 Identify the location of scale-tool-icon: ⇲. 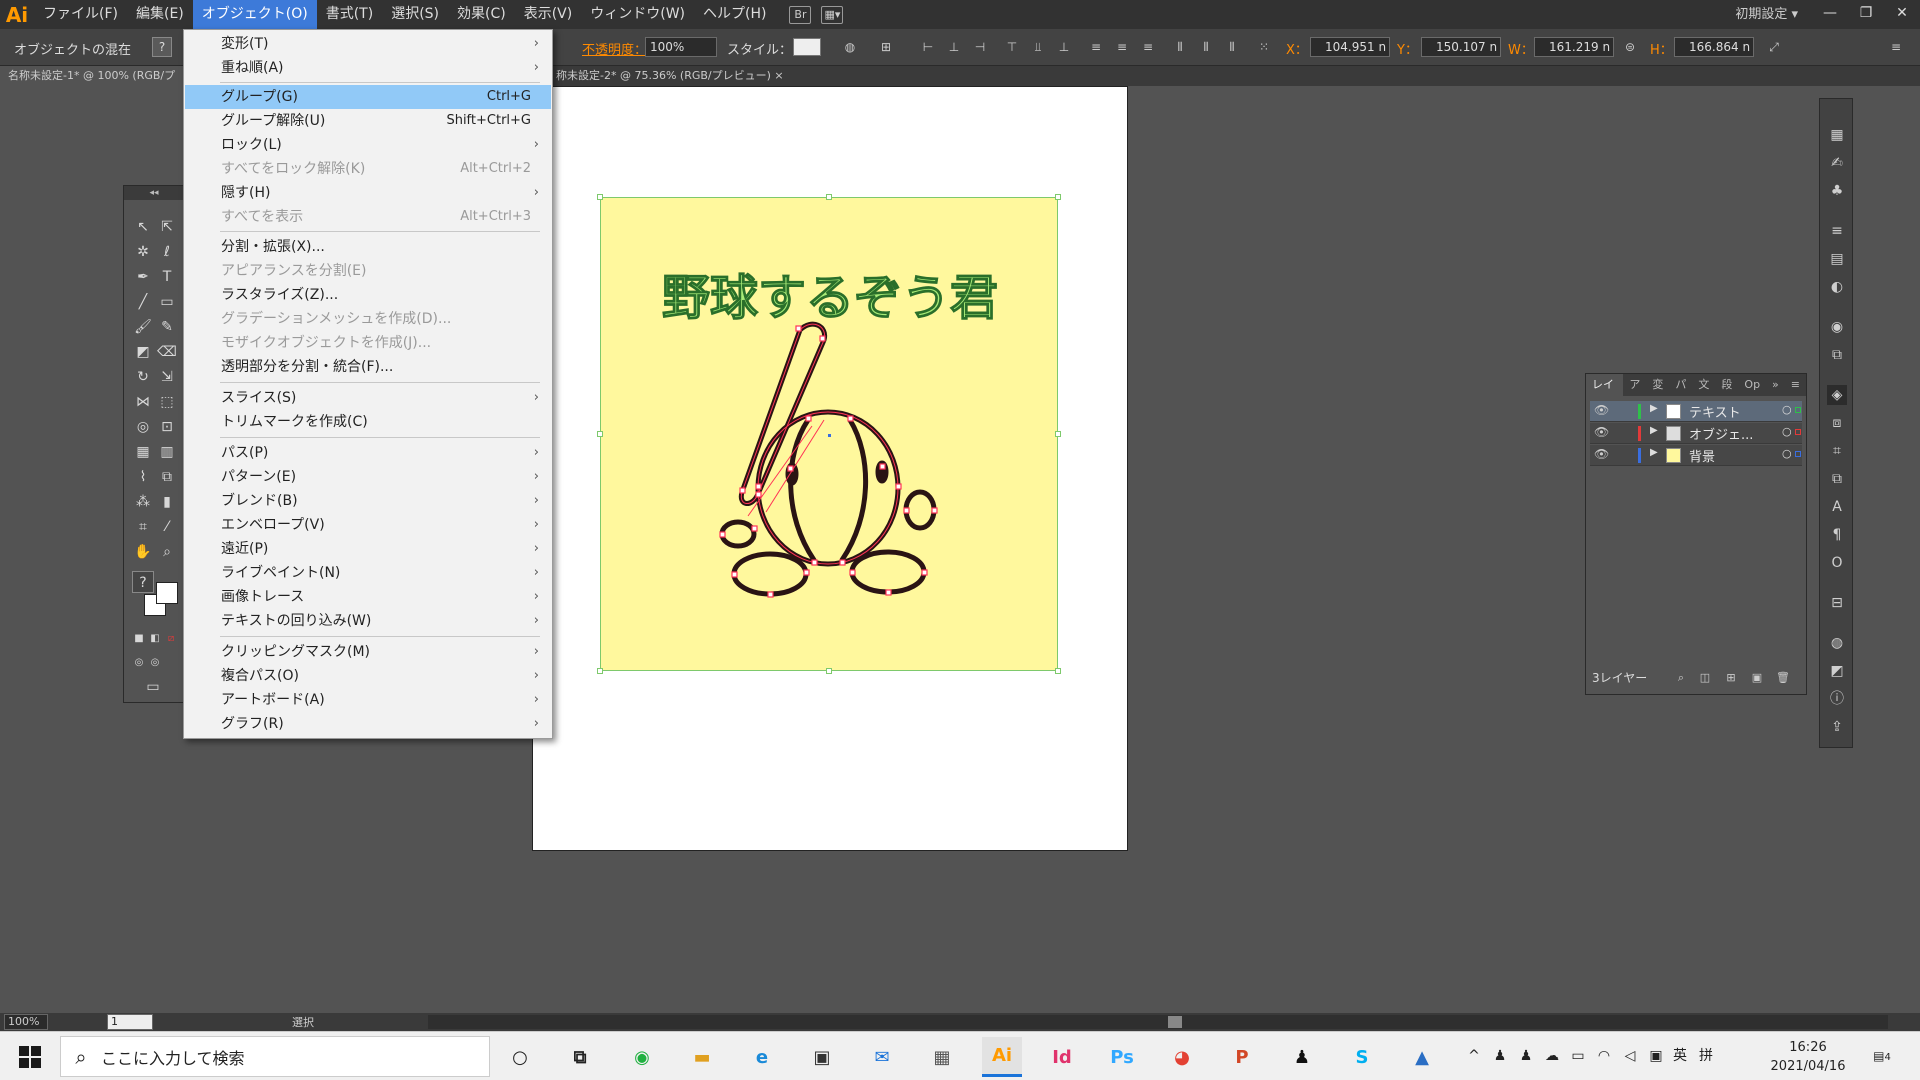
(167, 377).